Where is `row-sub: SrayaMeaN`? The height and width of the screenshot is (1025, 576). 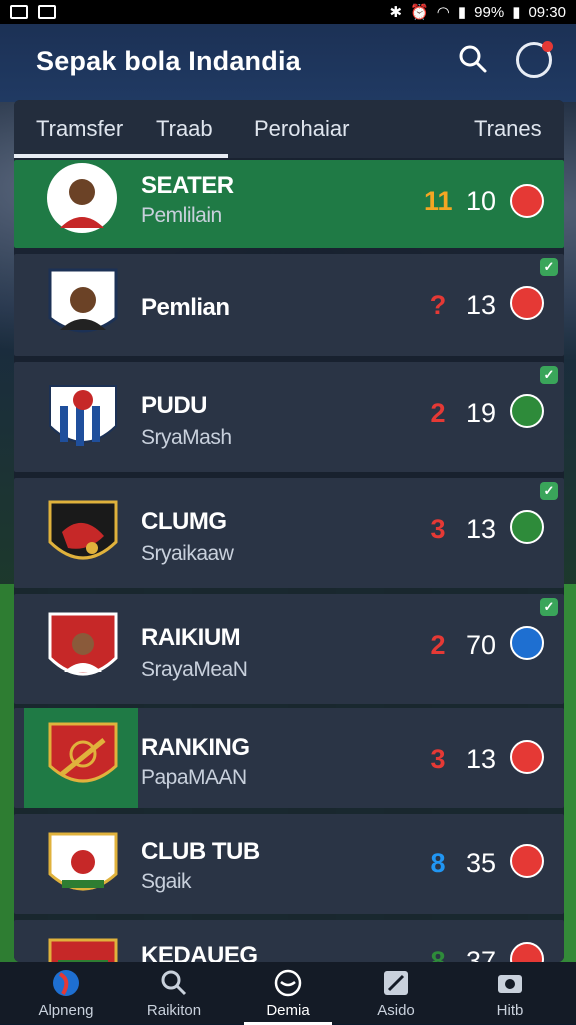
row-sub: SrayaMeaN is located at coordinates (194, 669).